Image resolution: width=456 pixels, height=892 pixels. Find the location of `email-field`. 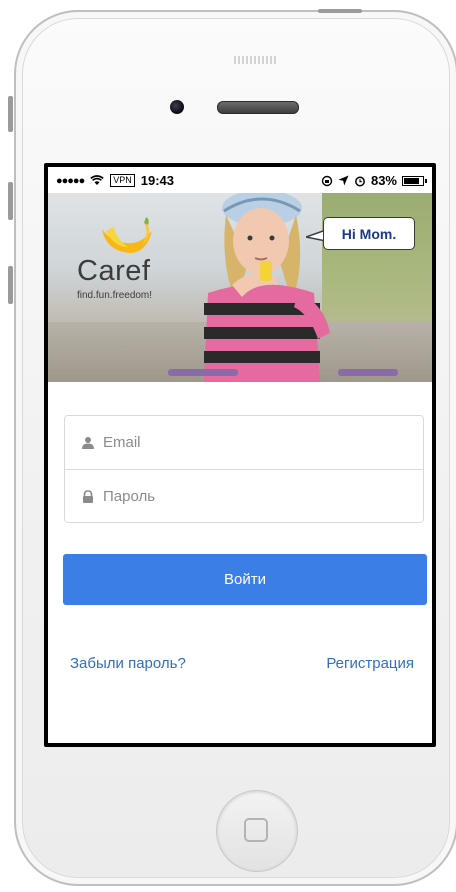

email-field is located at coordinates (244, 442).